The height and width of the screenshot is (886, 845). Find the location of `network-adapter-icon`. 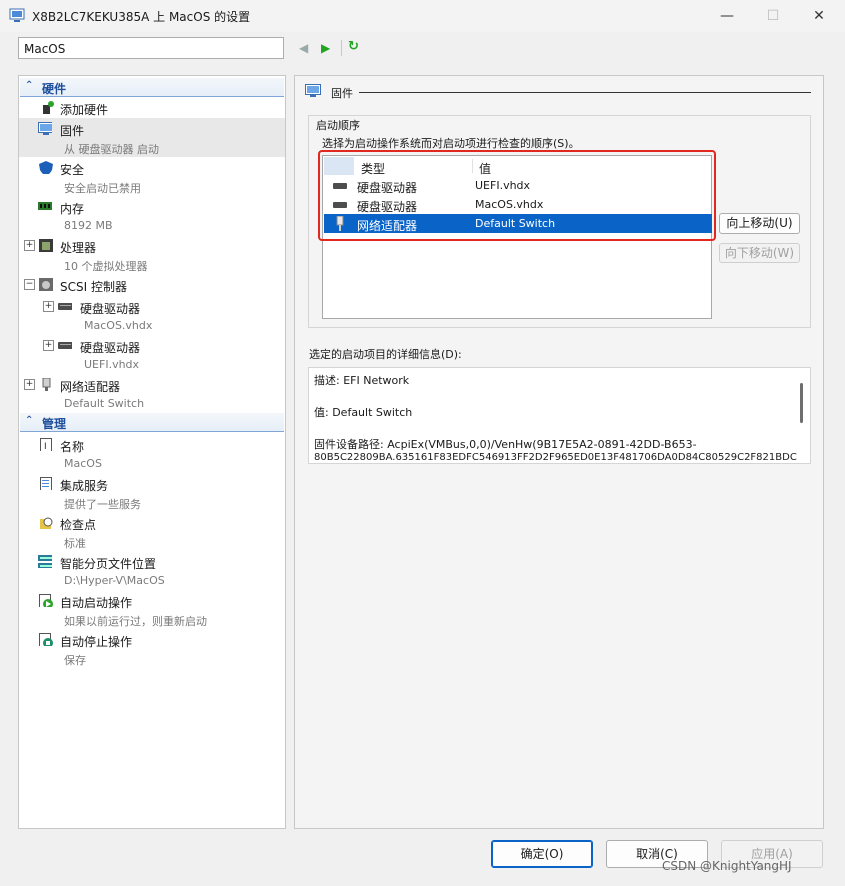

network-adapter-icon is located at coordinates (46, 384).